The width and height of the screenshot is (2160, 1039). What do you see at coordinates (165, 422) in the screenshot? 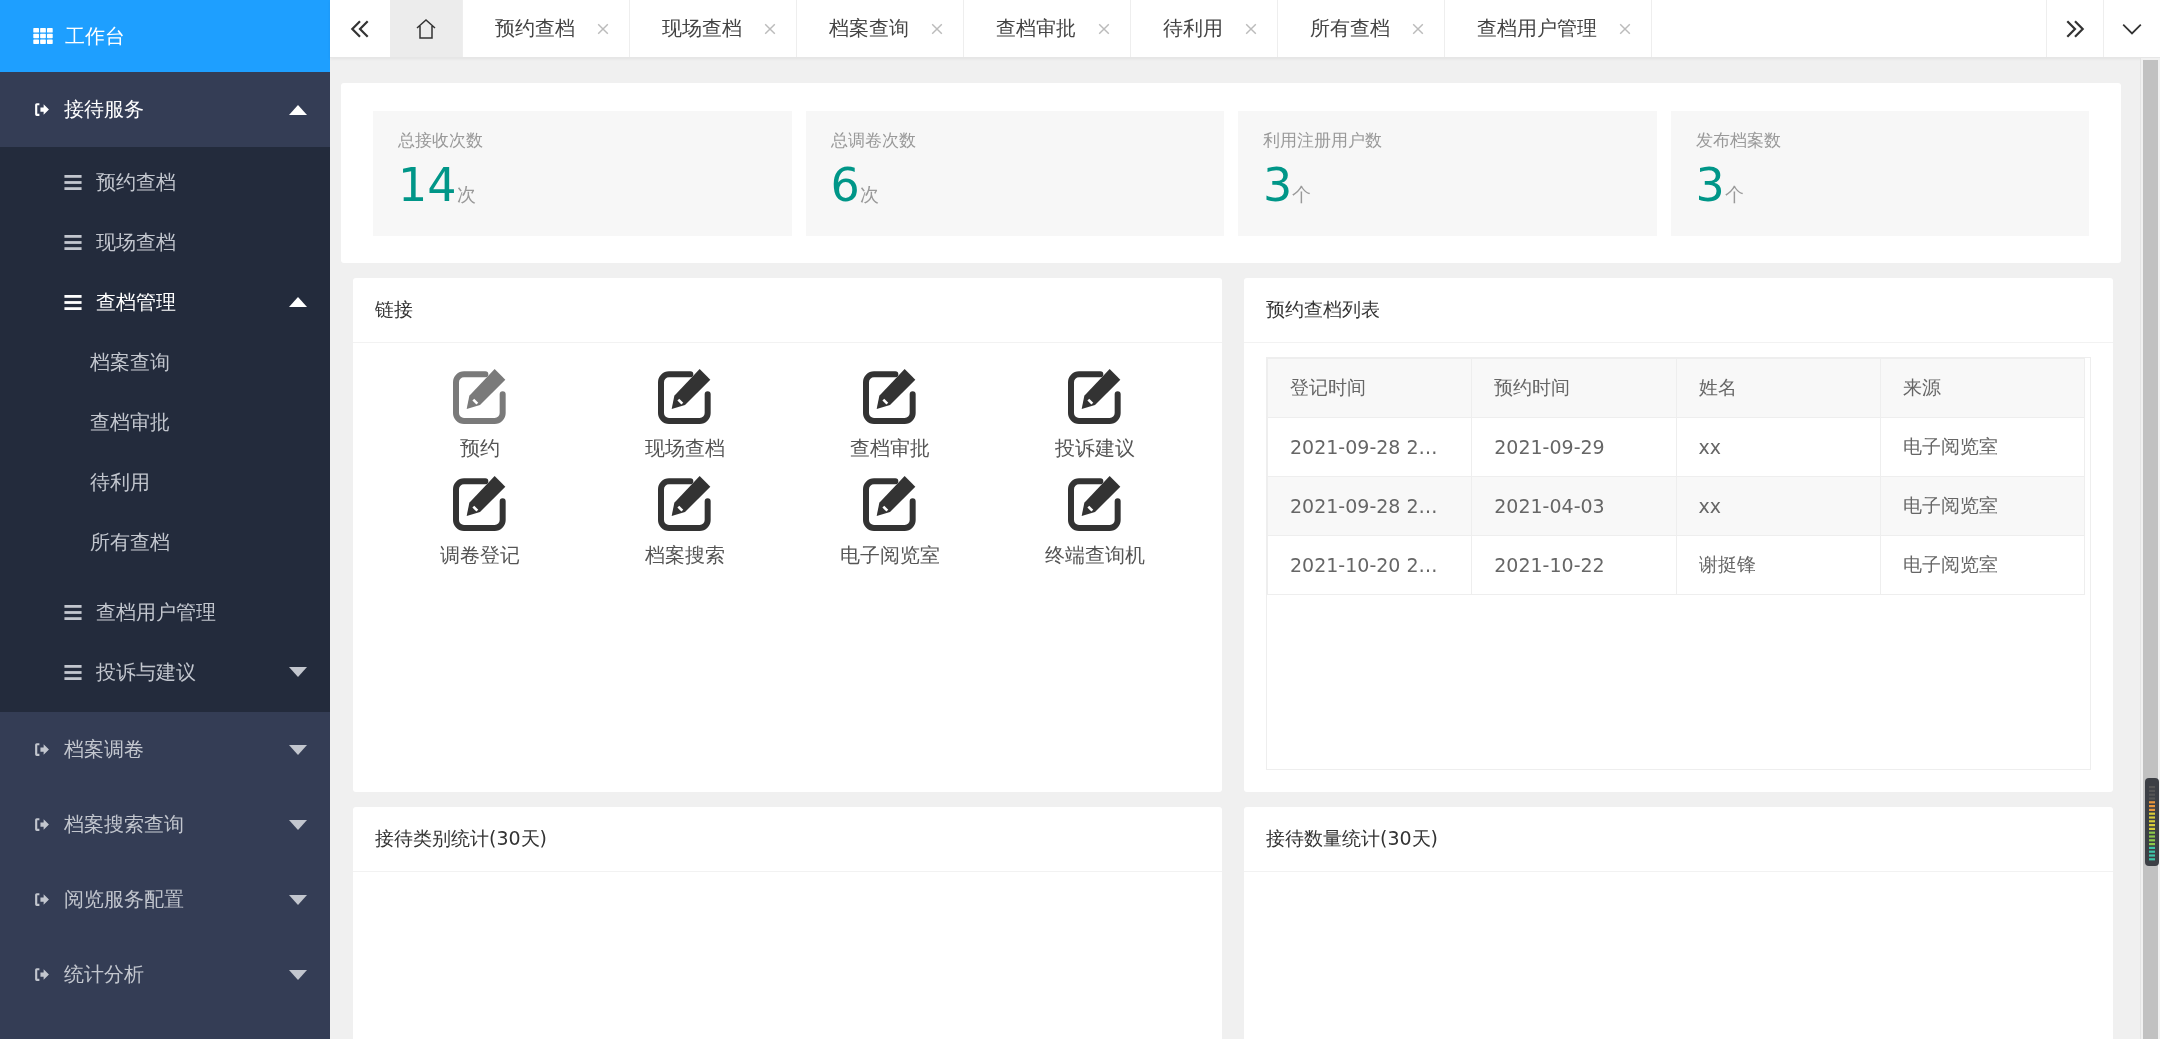
I see `sidebar-item: 查档审批` at bounding box center [165, 422].